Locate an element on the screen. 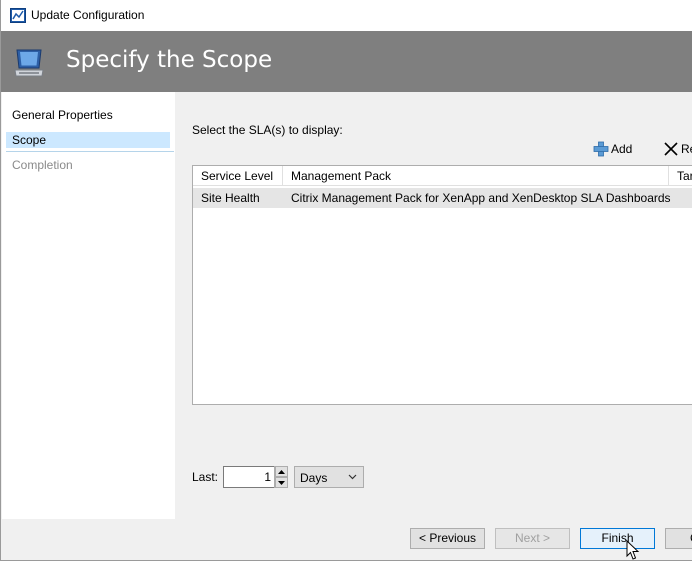  nav-item-label: General Properties is located at coordinates (62, 115).